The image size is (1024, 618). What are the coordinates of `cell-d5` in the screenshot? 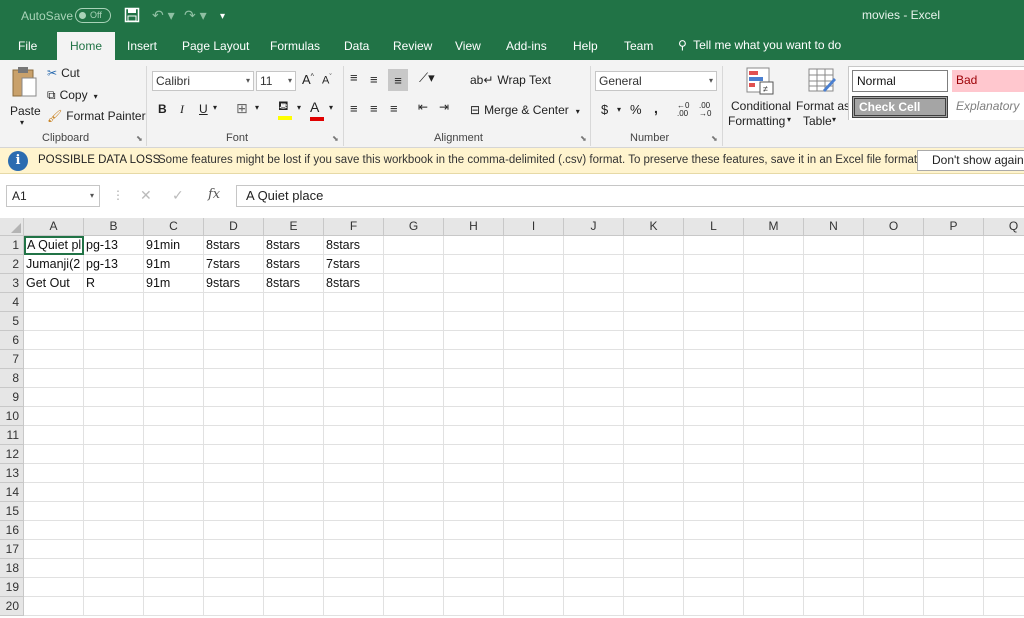 It's located at (234, 321).